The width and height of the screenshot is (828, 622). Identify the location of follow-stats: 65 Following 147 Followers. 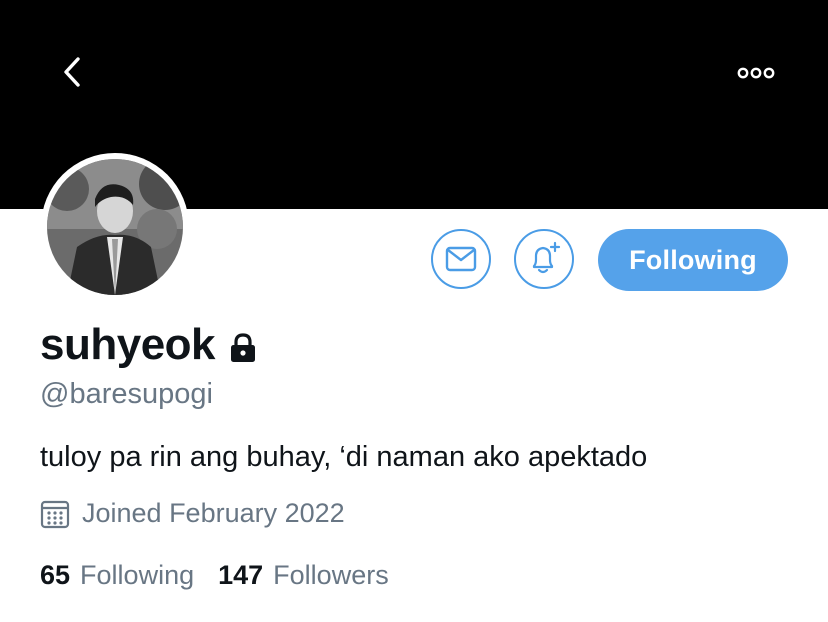
(226, 575).